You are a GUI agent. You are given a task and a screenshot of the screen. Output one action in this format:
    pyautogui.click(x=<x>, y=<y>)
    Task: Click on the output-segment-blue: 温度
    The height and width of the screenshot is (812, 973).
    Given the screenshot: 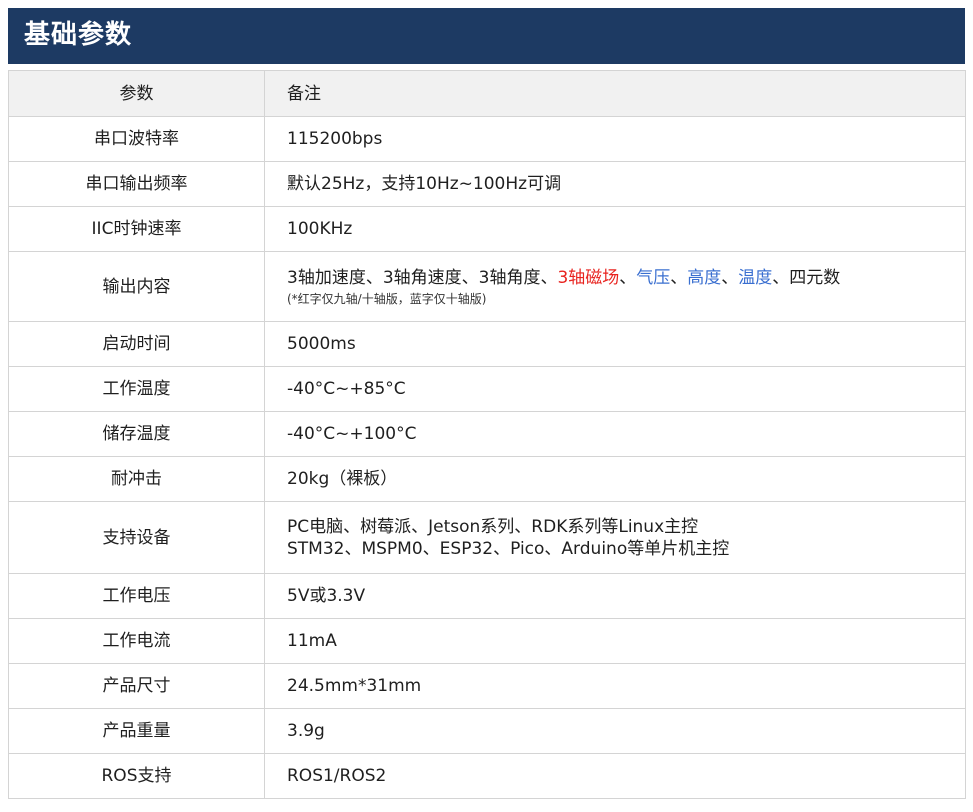 What is the action you would take?
    pyautogui.click(x=755, y=277)
    